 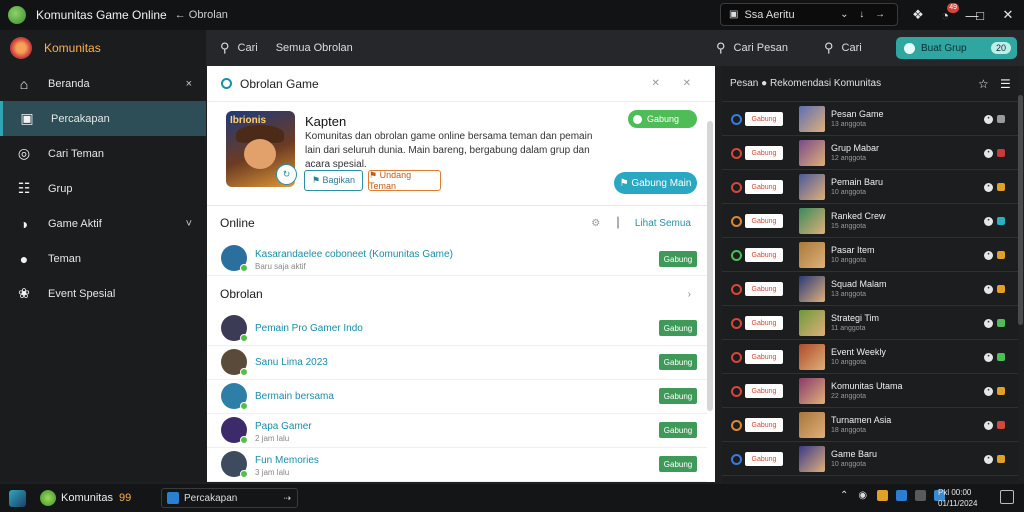 I want to click on friend-row: Sanu Lima 2023 Gabung, so click(x=457, y=362).